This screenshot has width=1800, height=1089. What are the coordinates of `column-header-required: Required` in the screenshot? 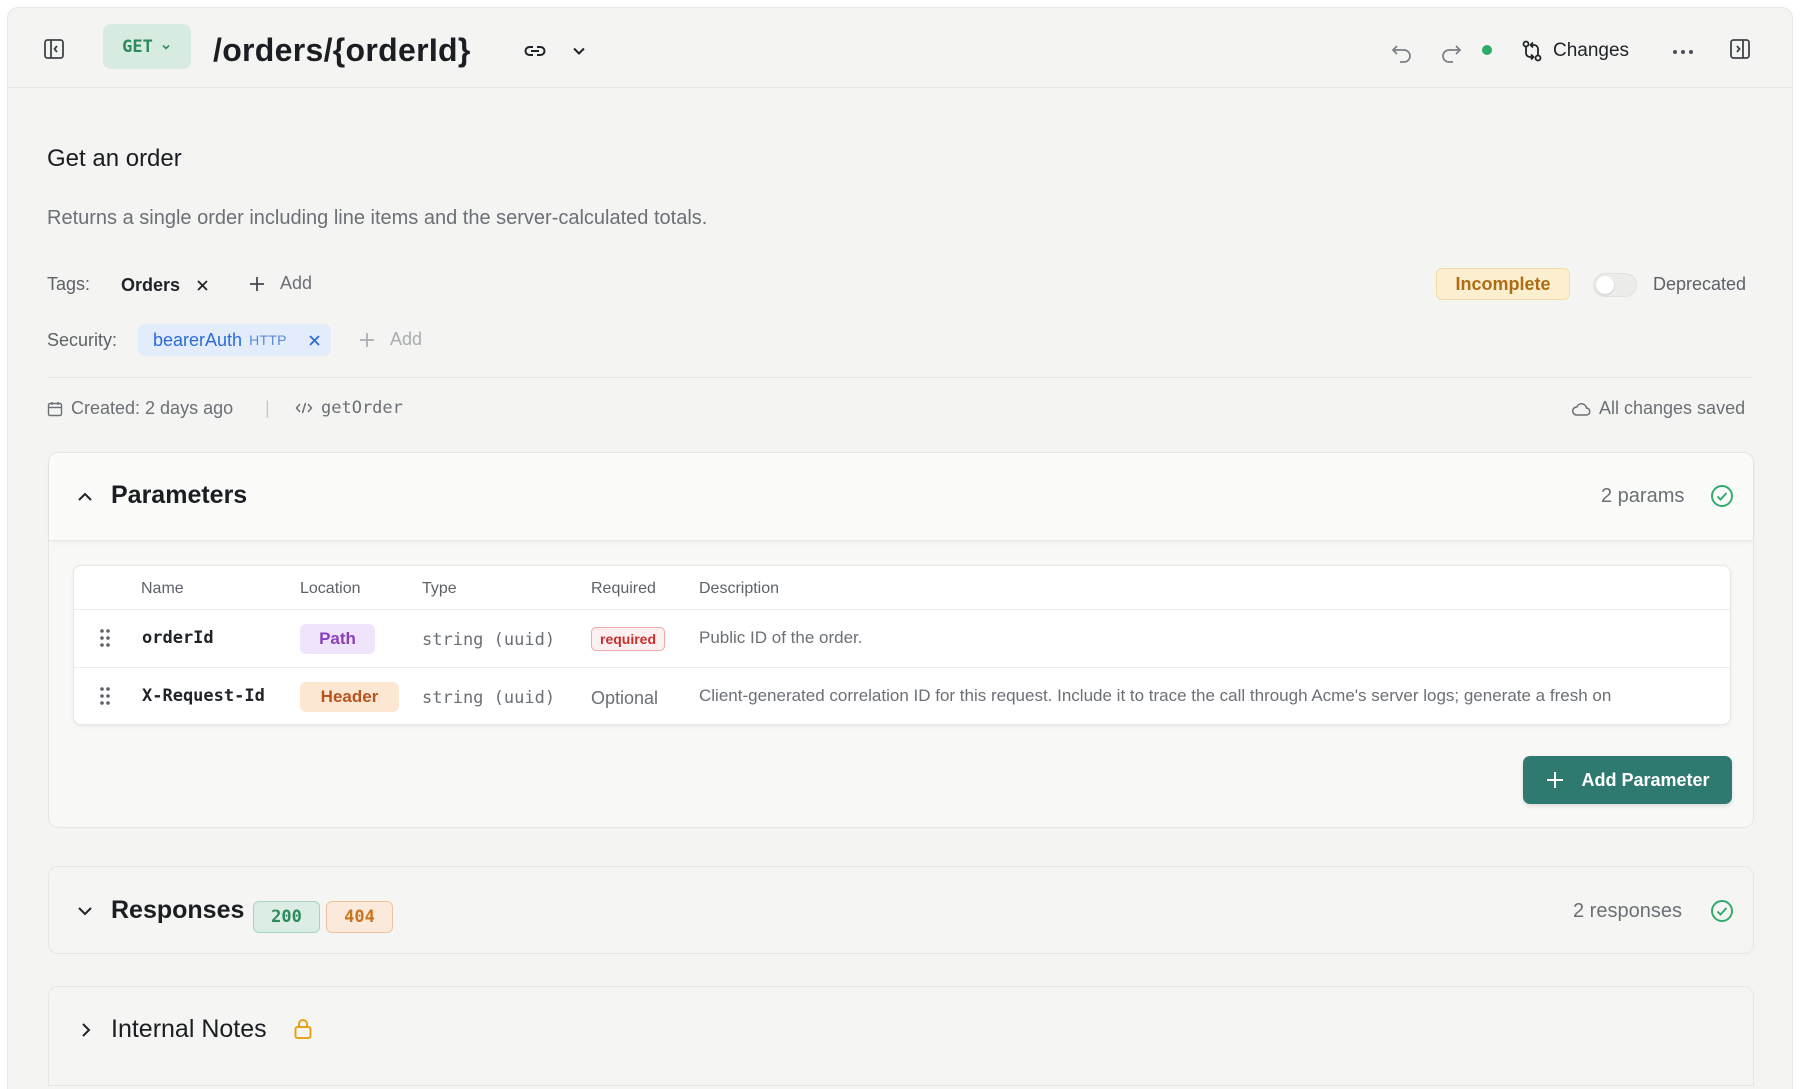 It's located at (623, 588).